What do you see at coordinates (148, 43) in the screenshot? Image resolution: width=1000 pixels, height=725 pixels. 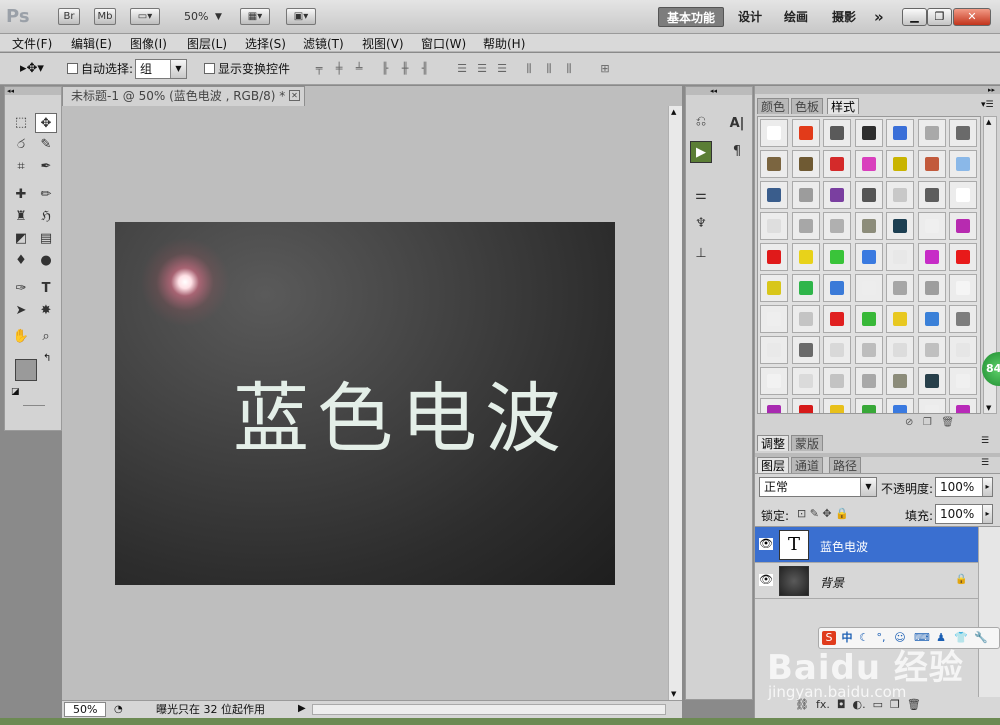 I see `menu-image: 图像(I)` at bounding box center [148, 43].